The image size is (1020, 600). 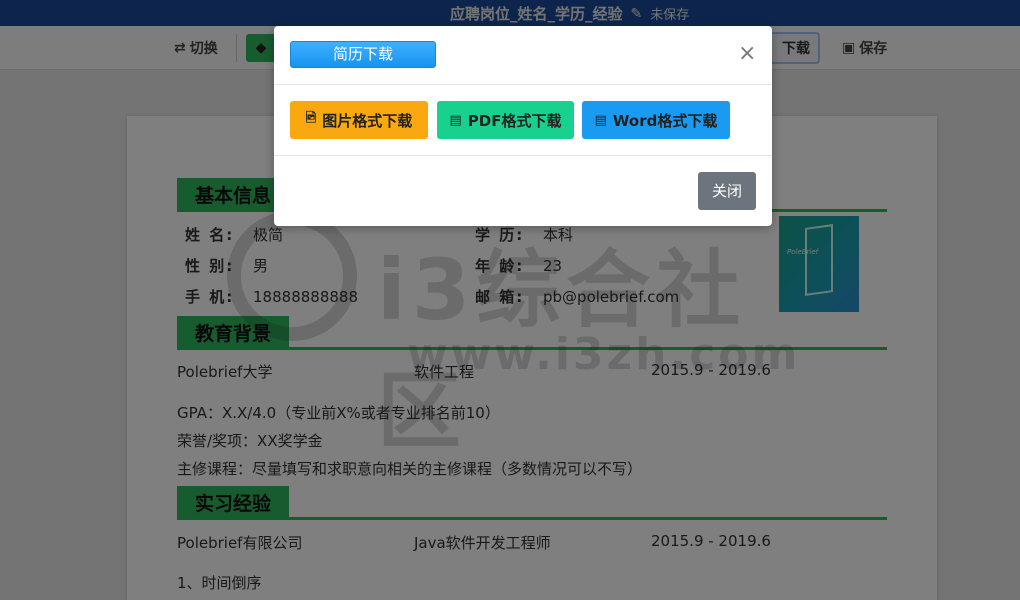 I want to click on download-word-label: Word格式下载, so click(x=665, y=120).